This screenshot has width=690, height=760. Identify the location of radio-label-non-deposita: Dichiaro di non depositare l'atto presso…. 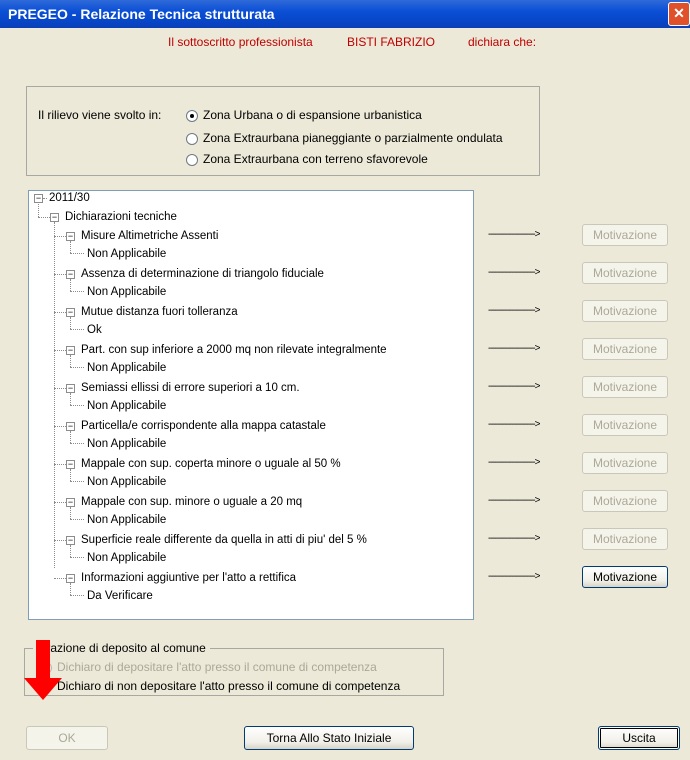
(229, 686).